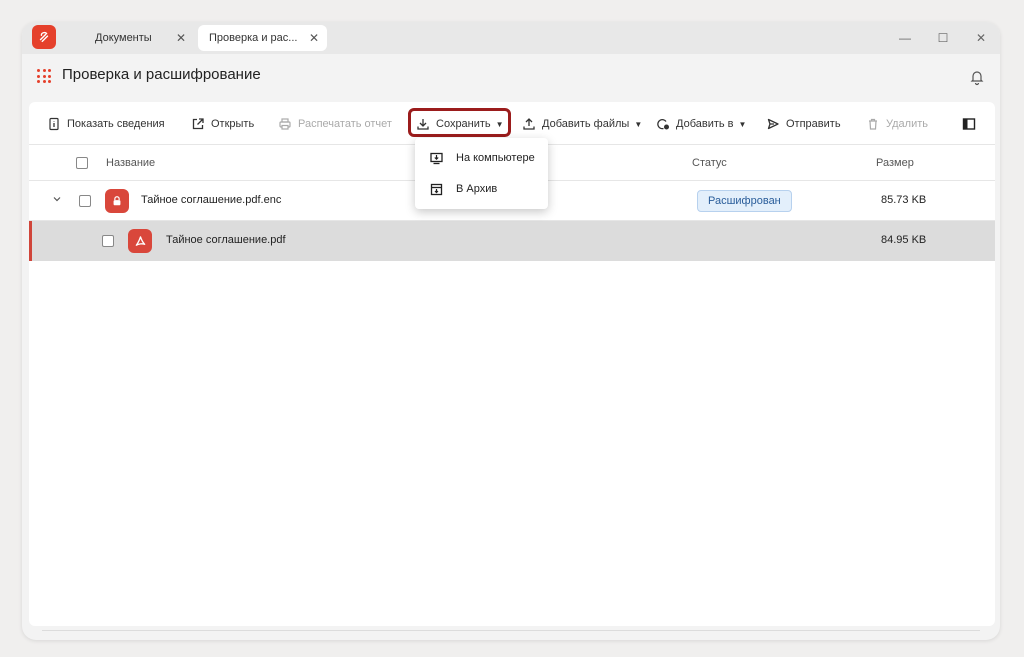  I want to click on bell-icon, so click(977, 77).